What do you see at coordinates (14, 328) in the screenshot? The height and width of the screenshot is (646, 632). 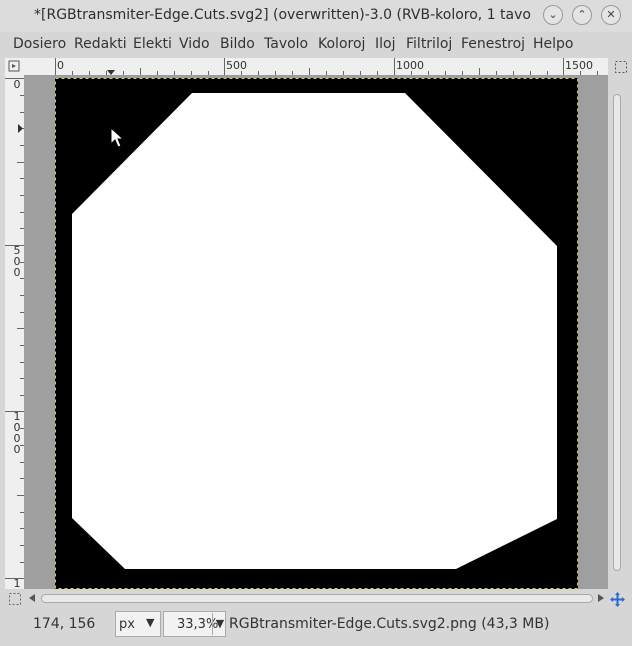 I see `vertical-ruler-ticks` at bounding box center [14, 328].